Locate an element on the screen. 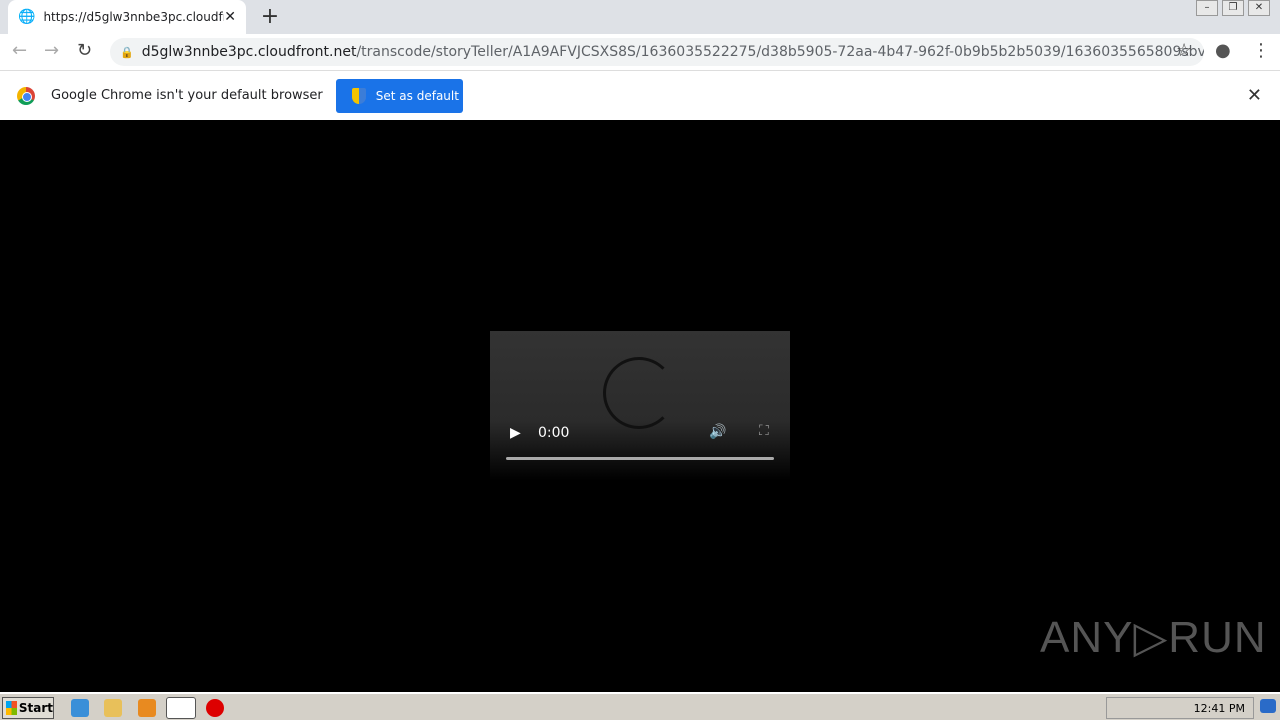 The image size is (1280, 720). loading-spinner-icon is located at coordinates (639, 393).